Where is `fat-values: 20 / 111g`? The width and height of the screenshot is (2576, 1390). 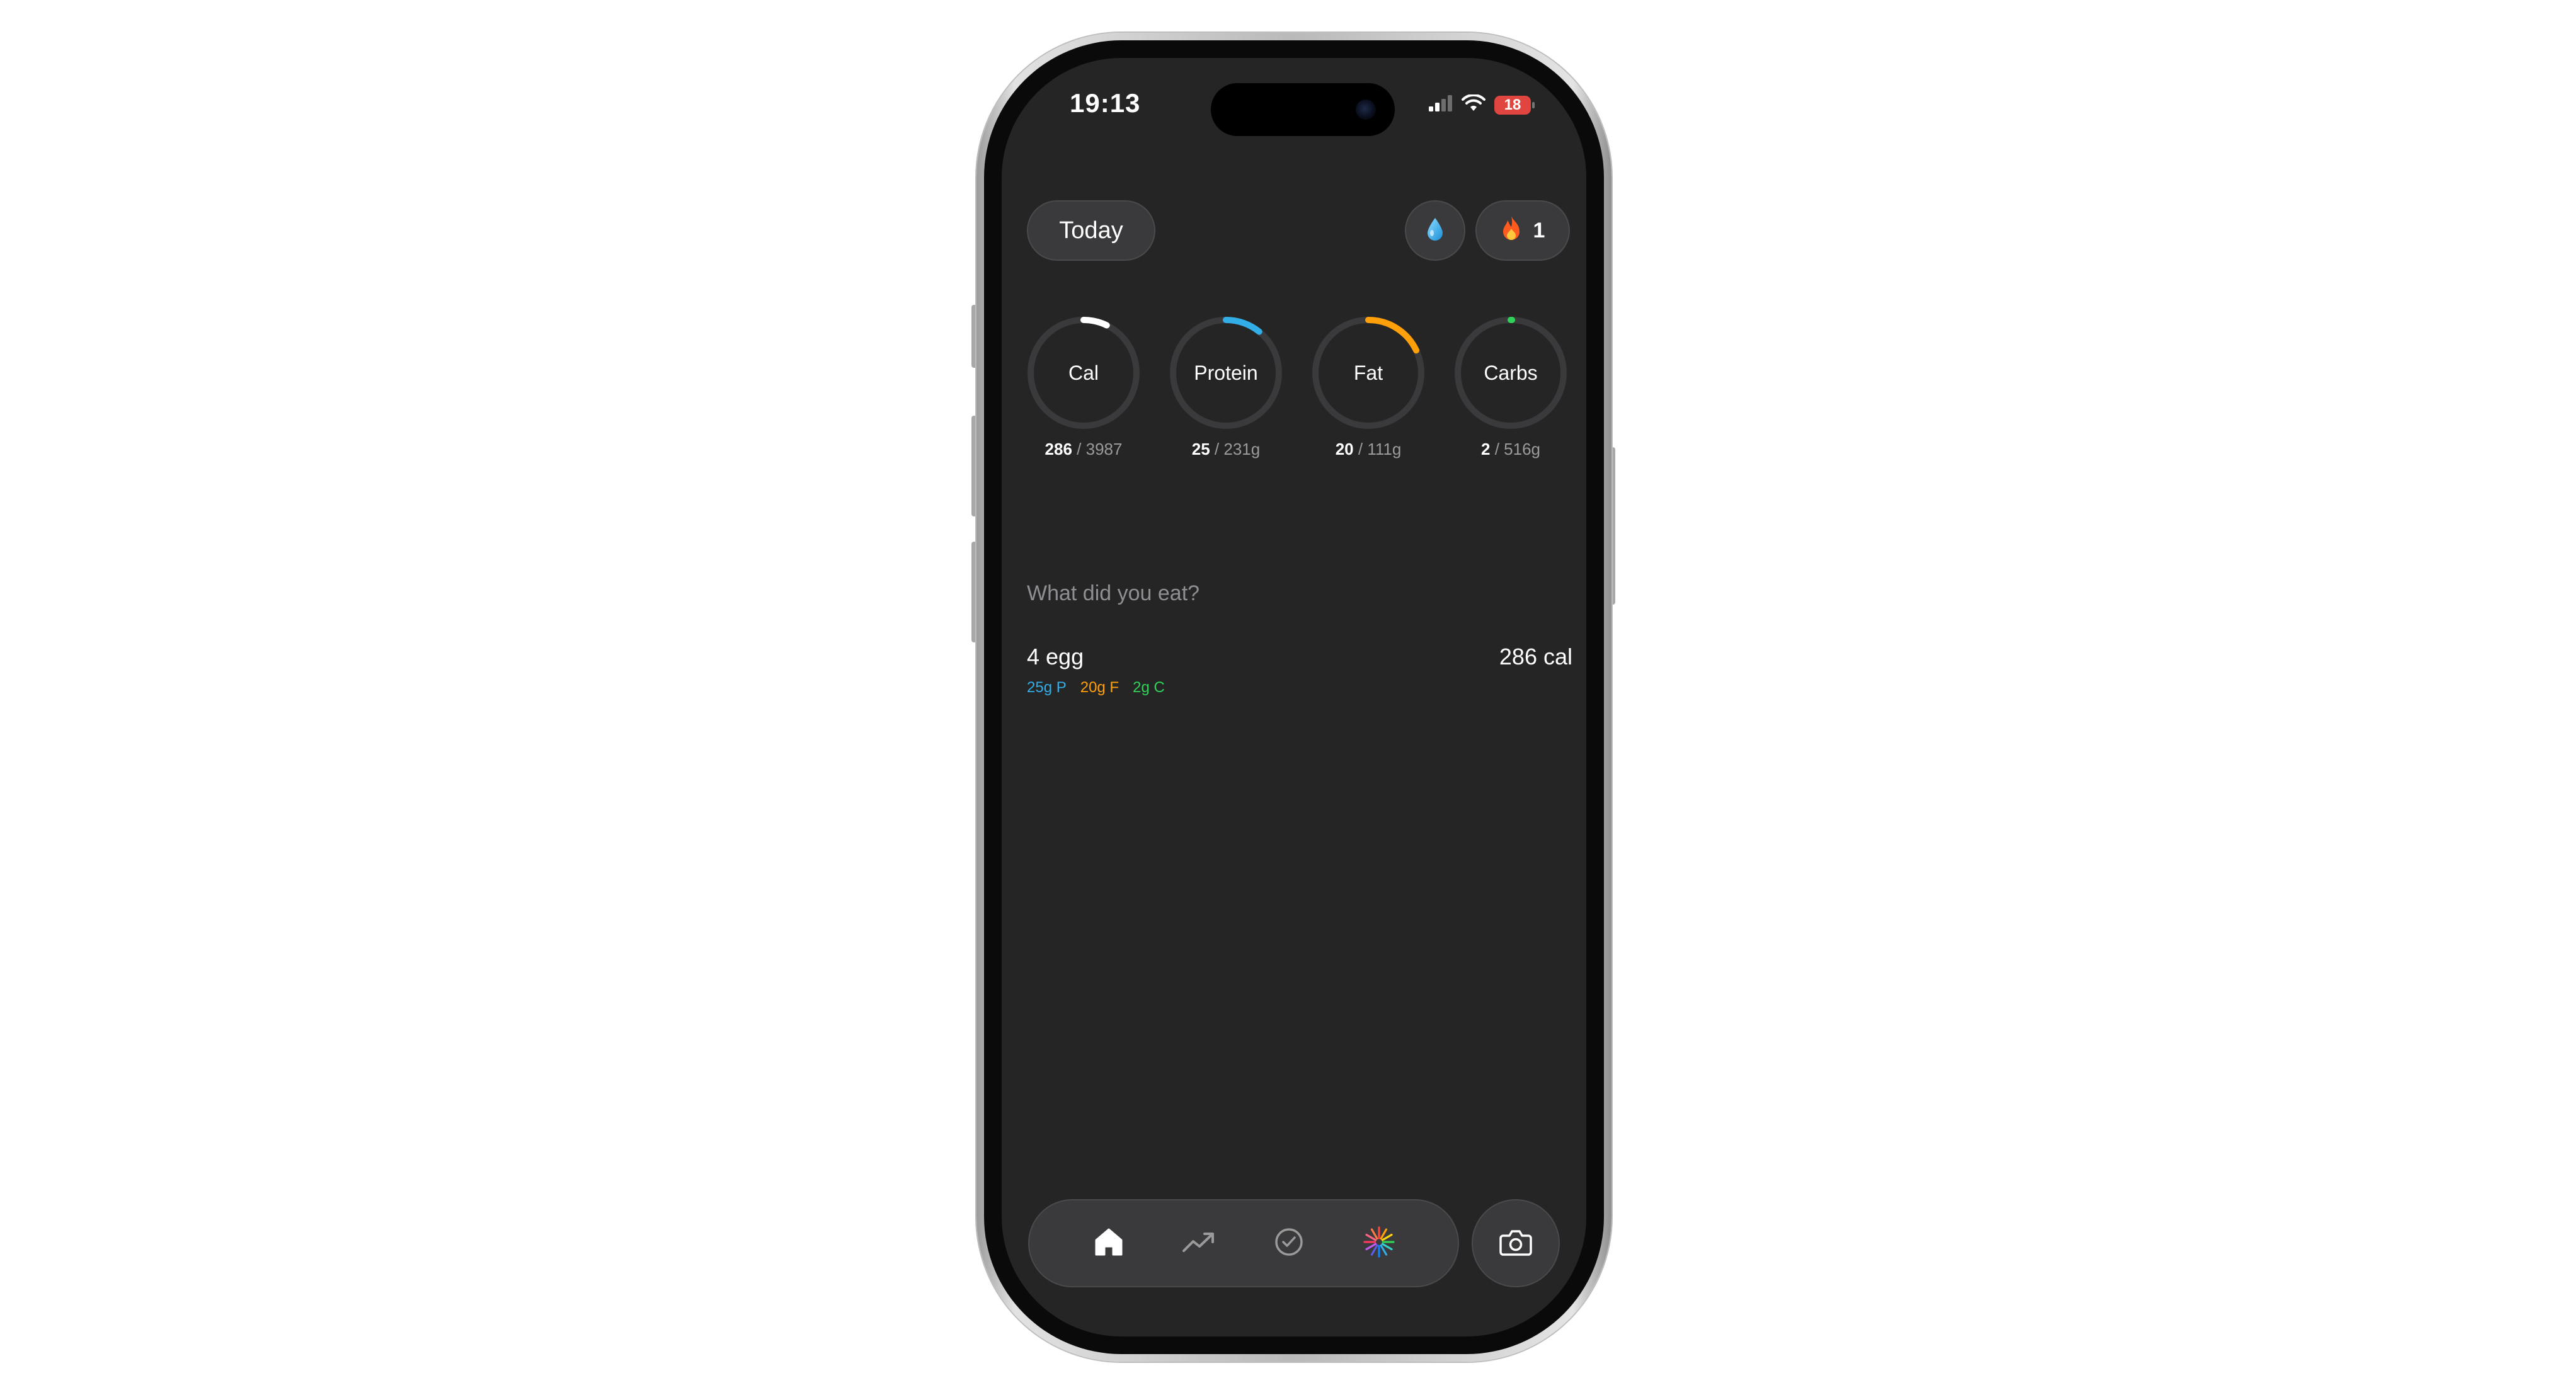 fat-values: 20 / 111g is located at coordinates (1368, 449).